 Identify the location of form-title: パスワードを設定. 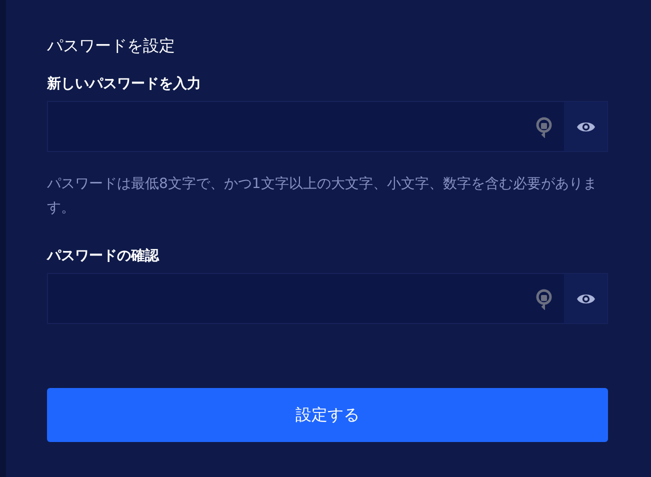
(111, 46).